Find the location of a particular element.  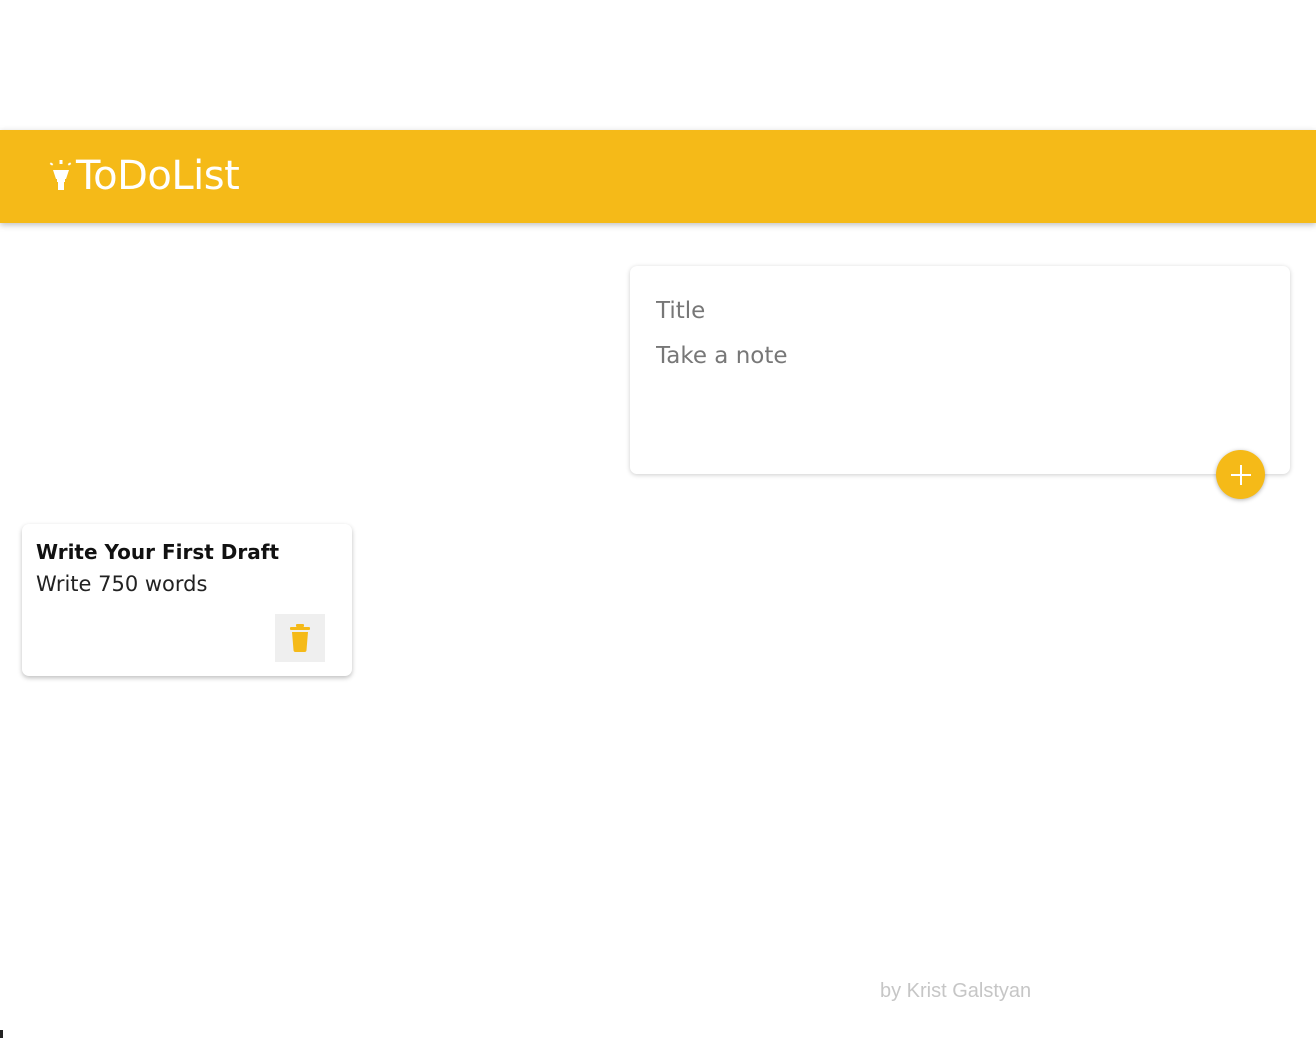

plus-icon is located at coordinates (1240, 474).